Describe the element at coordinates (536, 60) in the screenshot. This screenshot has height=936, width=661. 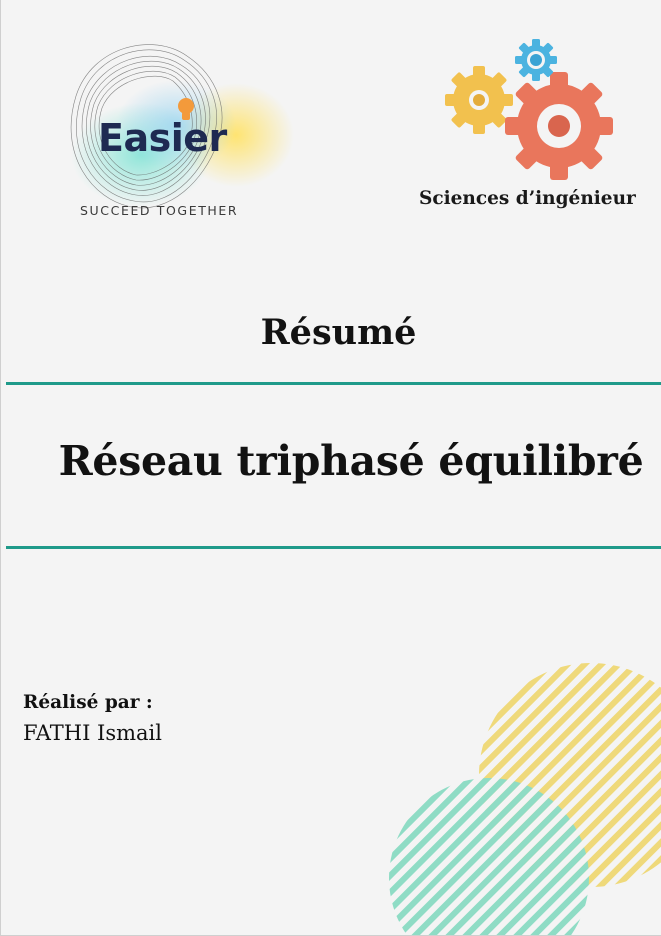
I see `blue-gear-icon` at that location.